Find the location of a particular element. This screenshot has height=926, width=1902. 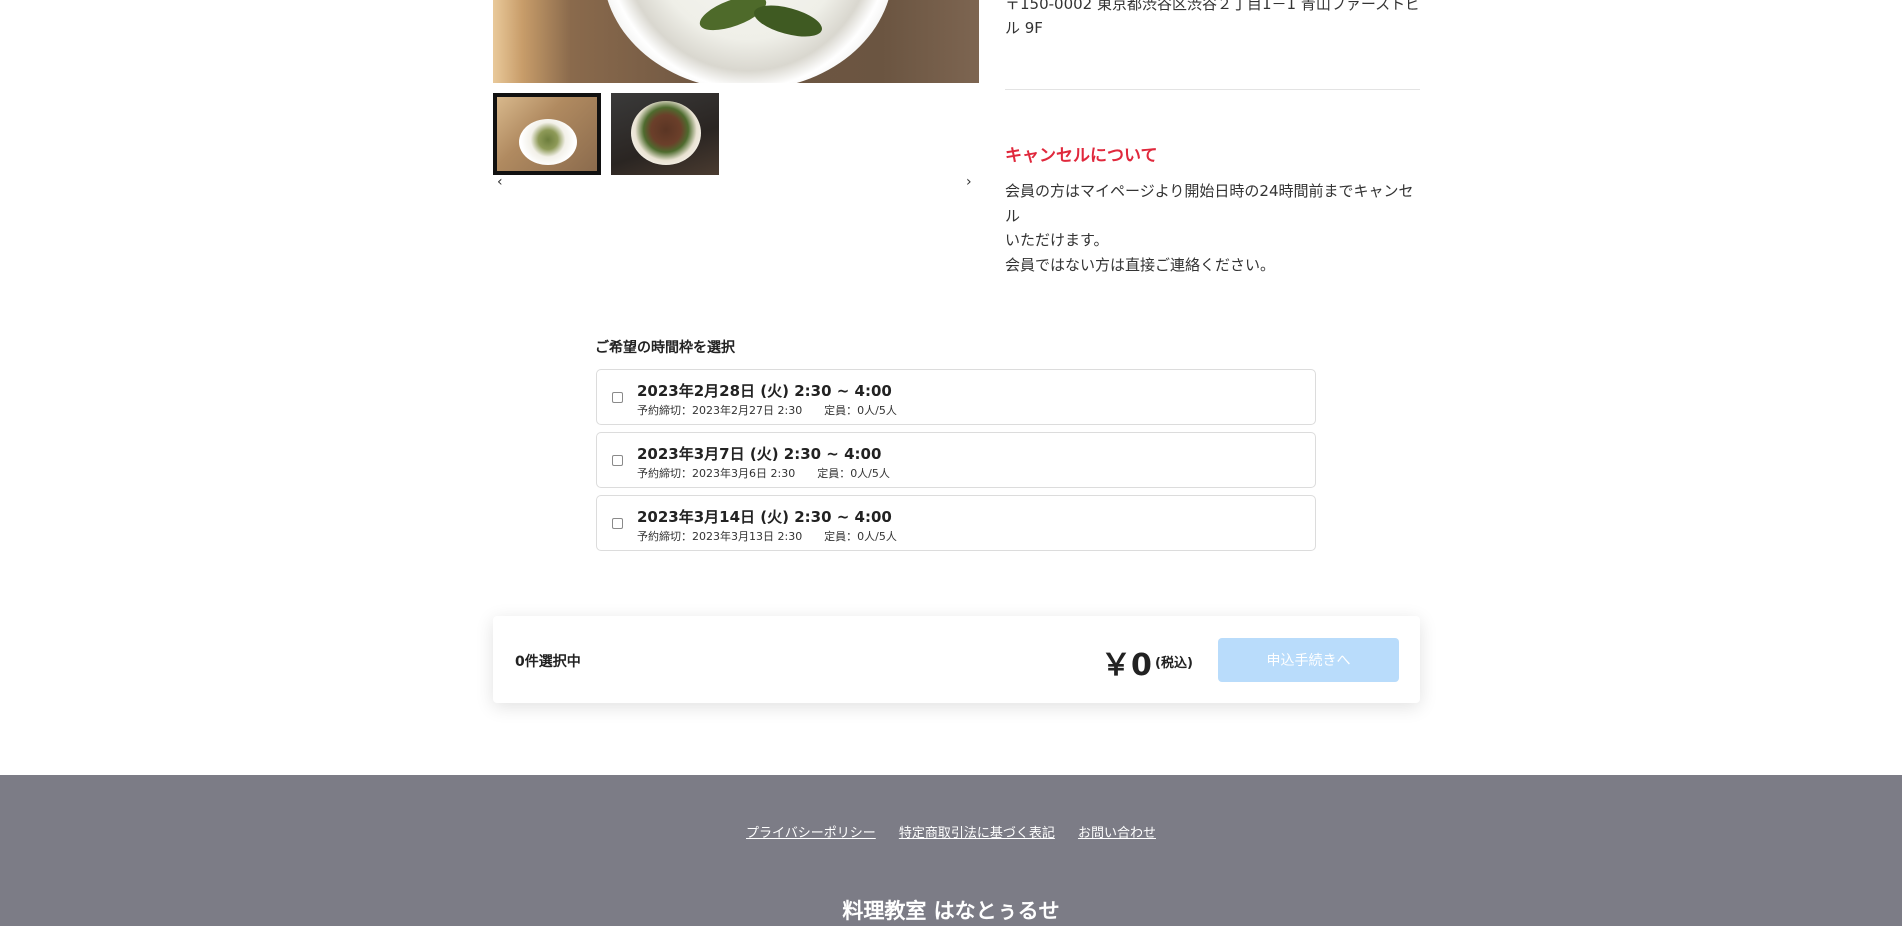

cancel-policy-heading: キャンセルについて is located at coordinates (1081, 156).